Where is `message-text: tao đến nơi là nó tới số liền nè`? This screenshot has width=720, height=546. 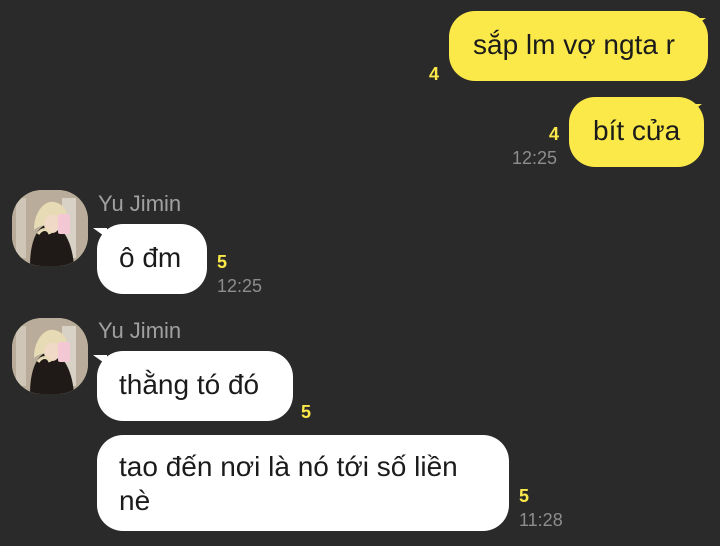 message-text: tao đến nơi là nó tới số liền nè is located at coordinates (288, 483).